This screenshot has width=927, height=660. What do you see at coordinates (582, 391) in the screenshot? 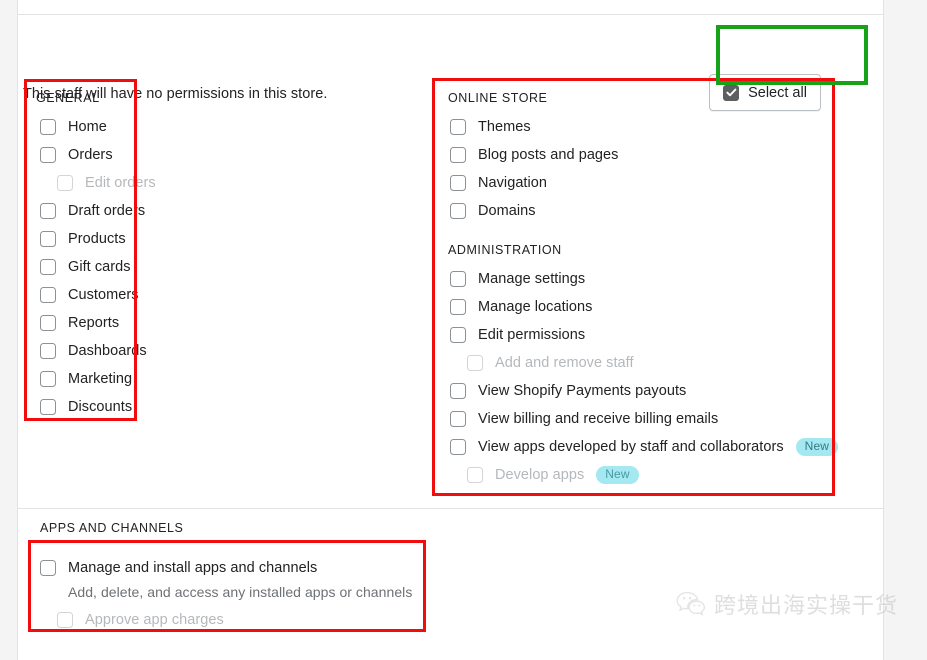
I see `permission-label: View Shopify Payments payouts` at bounding box center [582, 391].